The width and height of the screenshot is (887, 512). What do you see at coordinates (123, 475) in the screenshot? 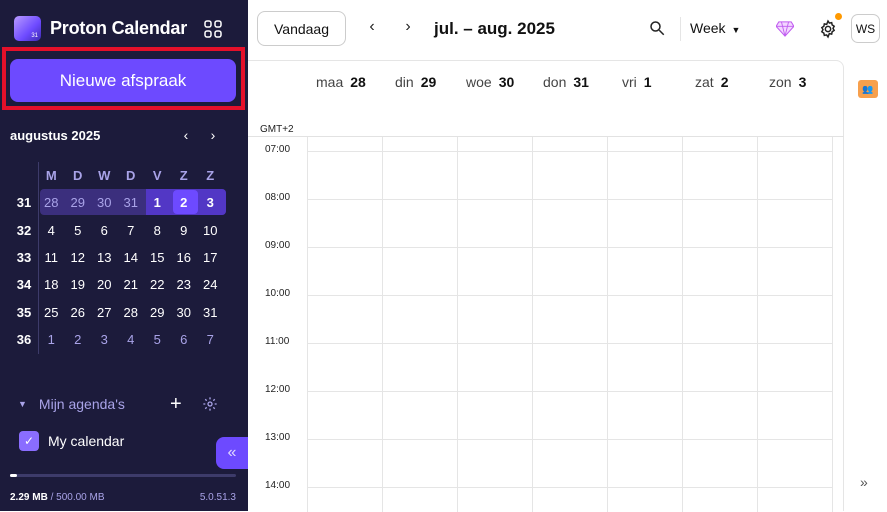
I see `storage-progress-bar` at bounding box center [123, 475].